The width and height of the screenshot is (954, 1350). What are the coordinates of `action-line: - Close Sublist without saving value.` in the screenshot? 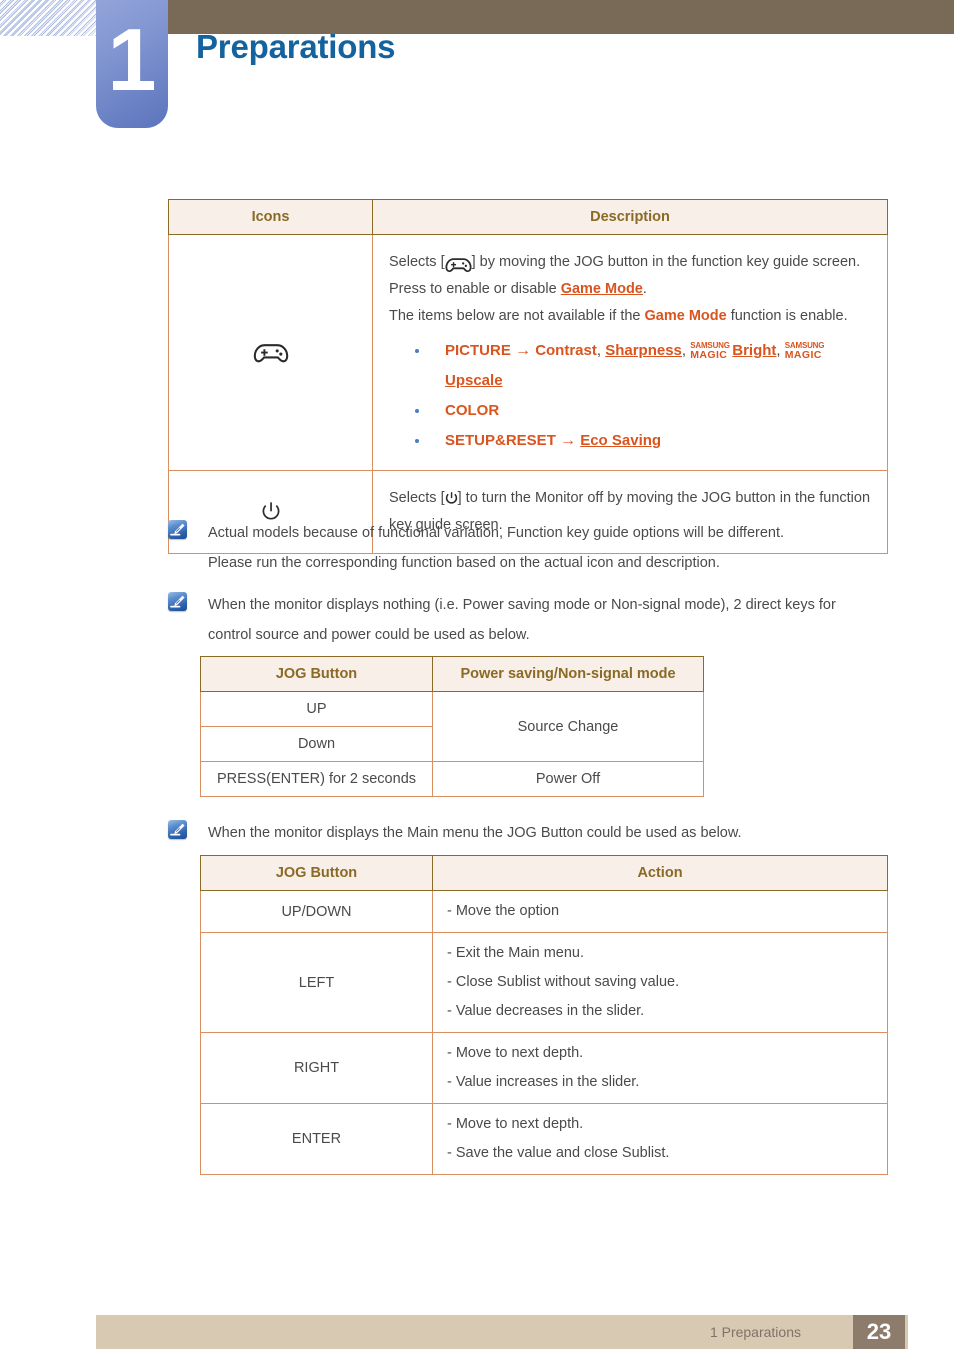 It's located at (563, 982).